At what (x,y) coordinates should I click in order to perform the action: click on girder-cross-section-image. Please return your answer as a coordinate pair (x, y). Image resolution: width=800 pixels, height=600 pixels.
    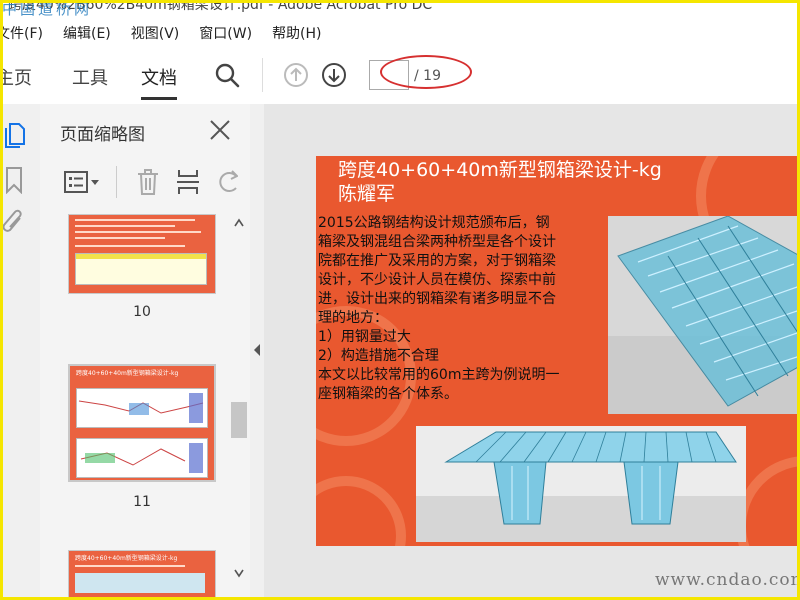
    Looking at the image, I should click on (581, 484).